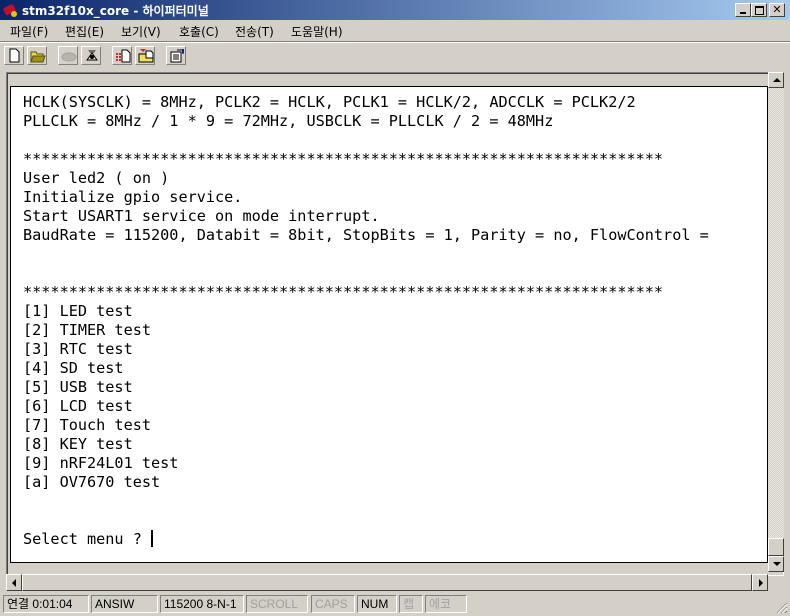 The width and height of the screenshot is (790, 616). I want to click on horizontal-scroll-thumb, so click(387, 582).